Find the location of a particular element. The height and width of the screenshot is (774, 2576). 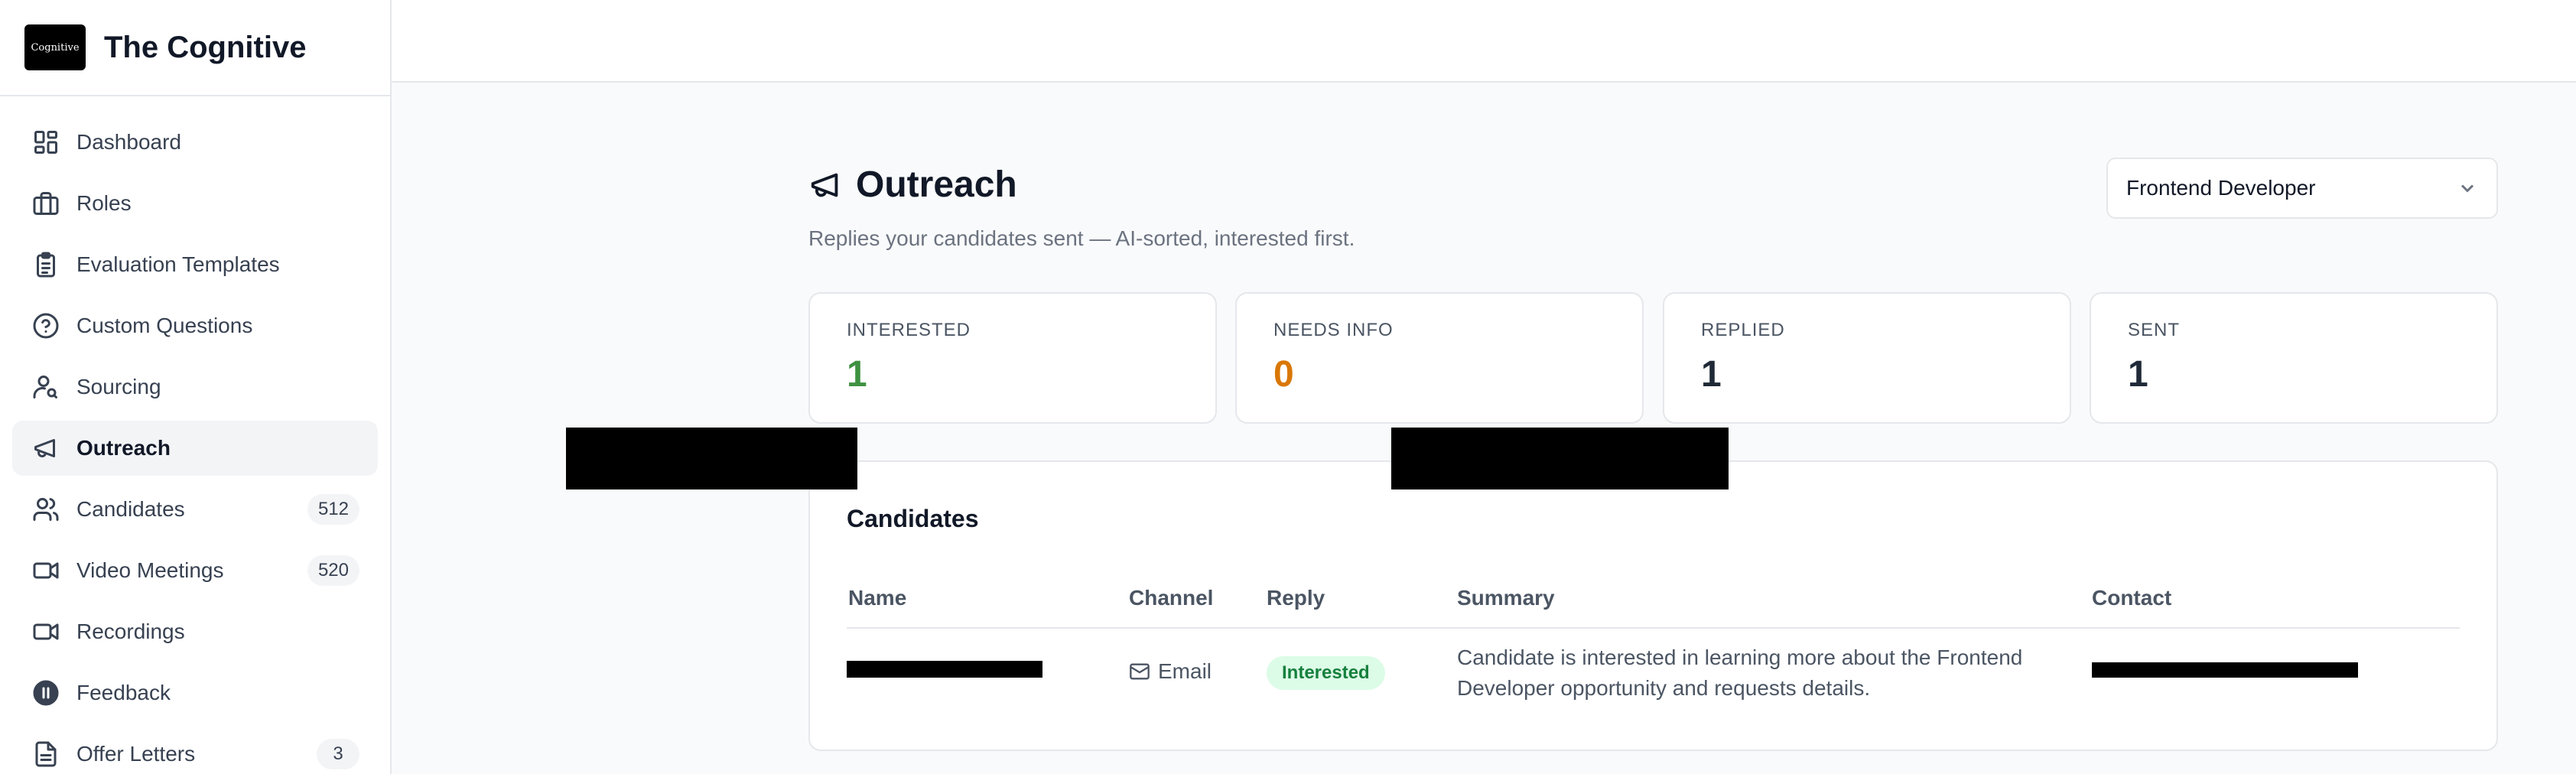

column-header-summary: Summary is located at coordinates (1506, 598).